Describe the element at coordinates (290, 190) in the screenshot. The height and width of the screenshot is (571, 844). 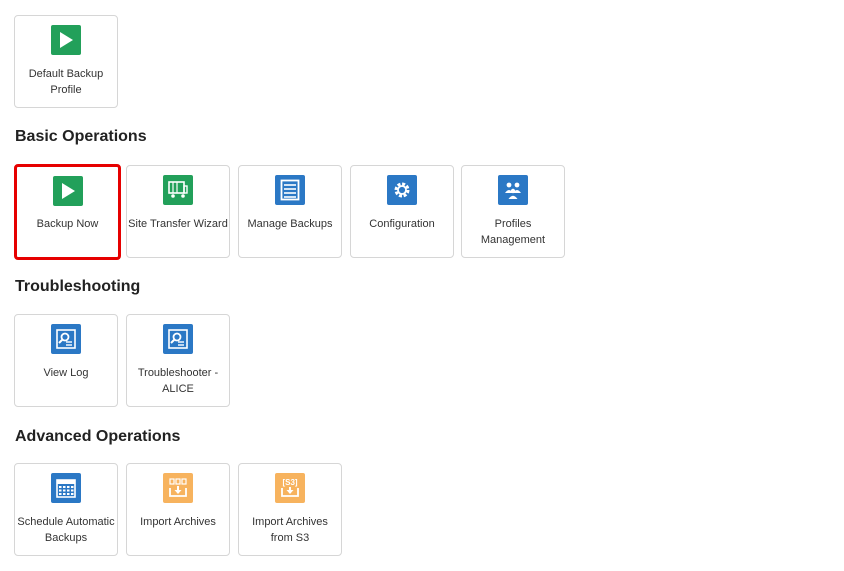
I see `list-icon` at that location.